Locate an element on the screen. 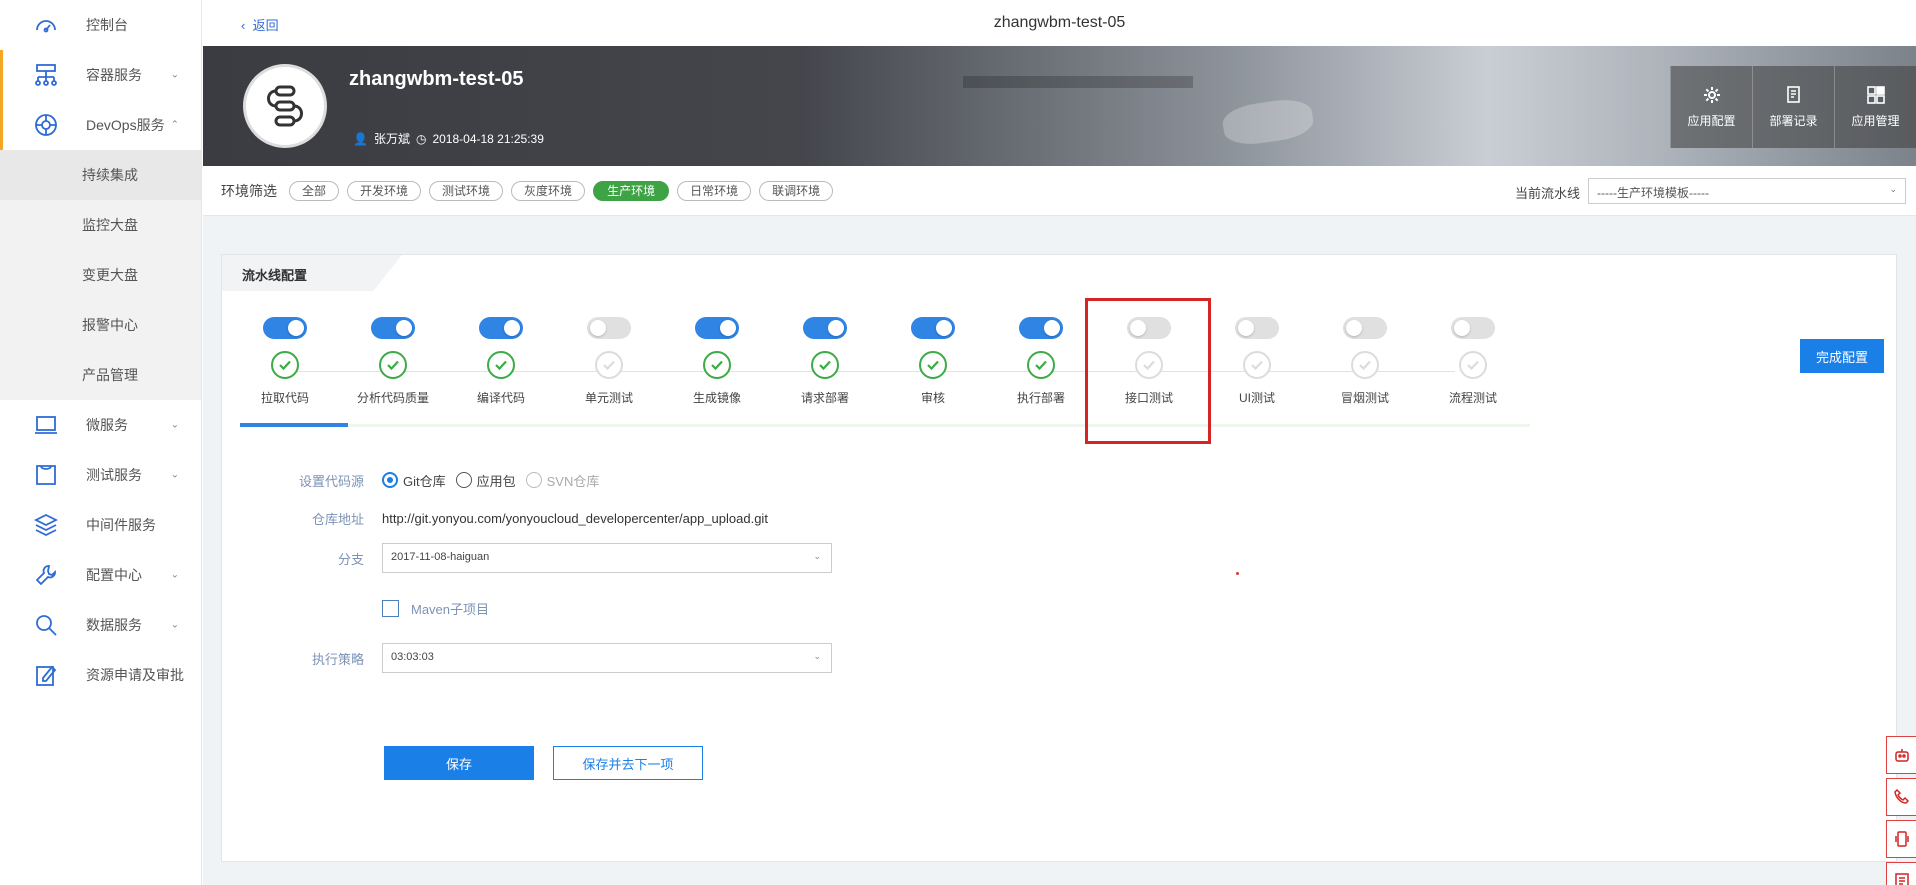 Image resolution: width=1916 pixels, height=885 pixels. pipeline-step: 请求部署 is located at coordinates (825, 361).